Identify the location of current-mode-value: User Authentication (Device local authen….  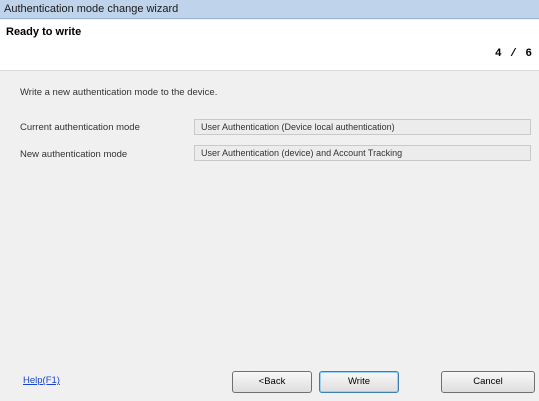
(362, 127).